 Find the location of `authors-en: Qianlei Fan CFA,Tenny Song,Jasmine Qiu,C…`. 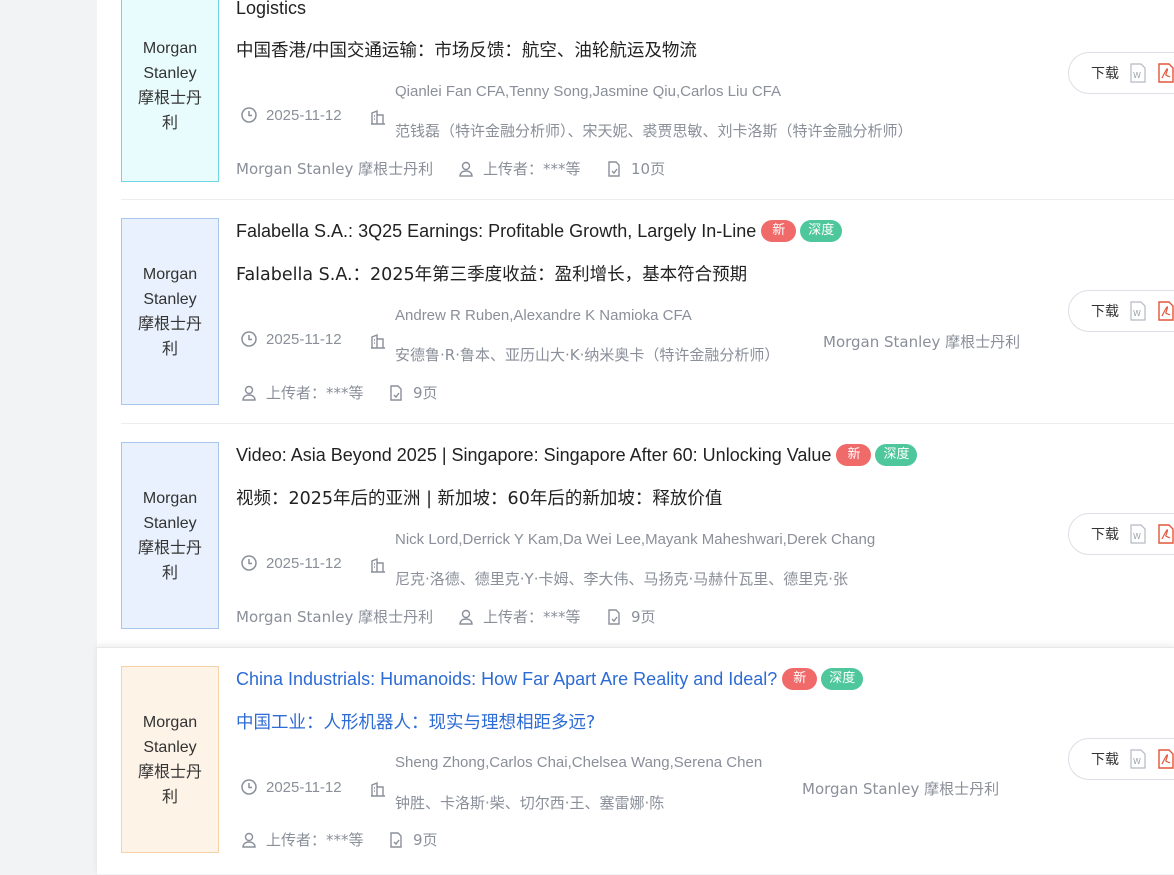

authors-en: Qianlei Fan CFA,Tenny Song,Jasmine Qiu,C… is located at coordinates (588, 91).